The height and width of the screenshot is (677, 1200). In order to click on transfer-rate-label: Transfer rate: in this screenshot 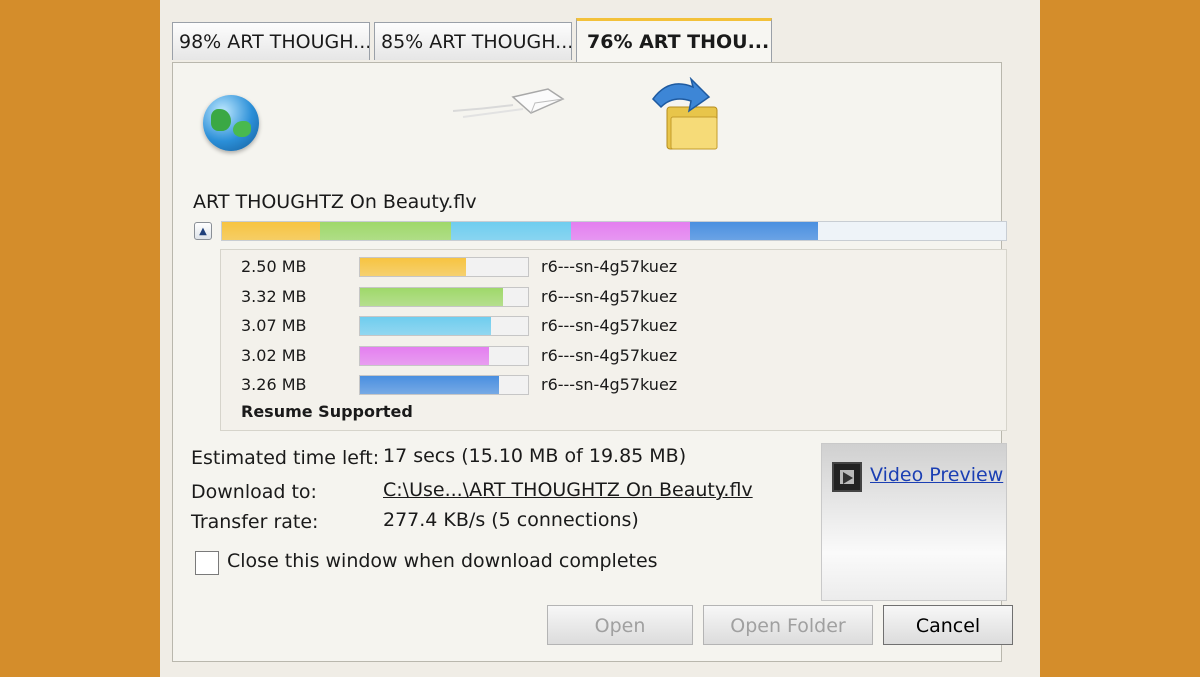, I will do `click(255, 522)`.